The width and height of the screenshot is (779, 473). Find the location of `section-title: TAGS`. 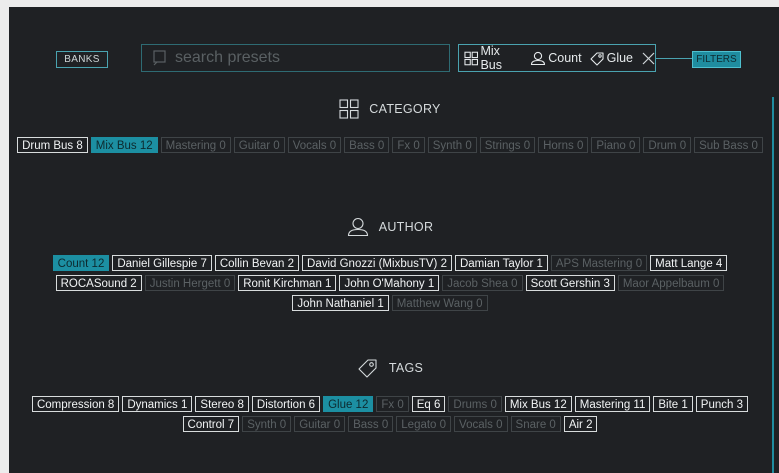

section-title: TAGS is located at coordinates (406, 368).